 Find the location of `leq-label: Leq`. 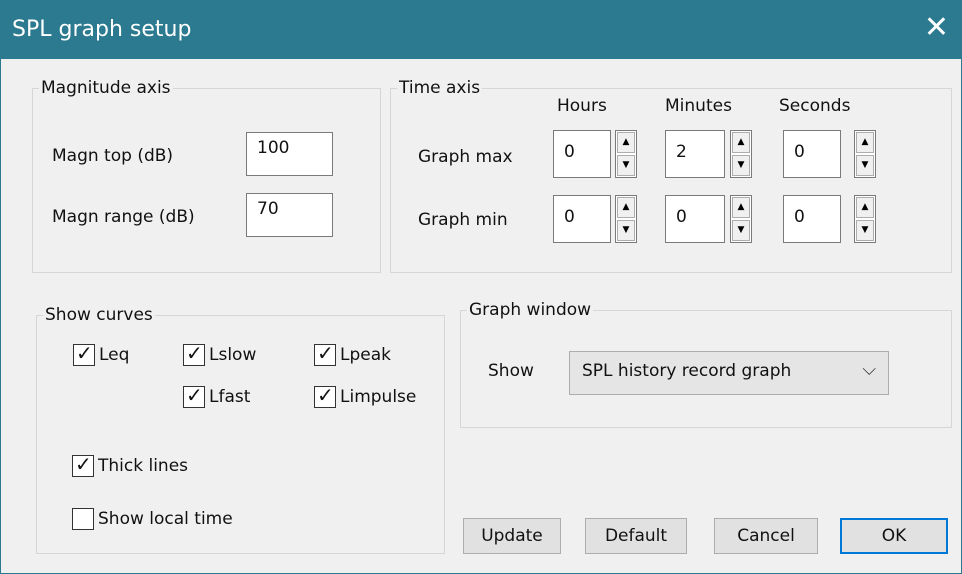

leq-label: Leq is located at coordinates (114, 355).